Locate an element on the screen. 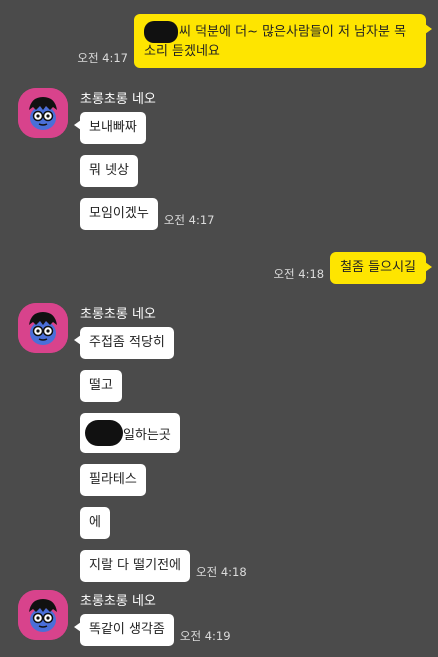 The height and width of the screenshot is (657, 438). my-message-bubble: 씨 덕분에 더~ 많은사람들이 저 남자분 목소리 듣겠네요 is located at coordinates (283, 41).